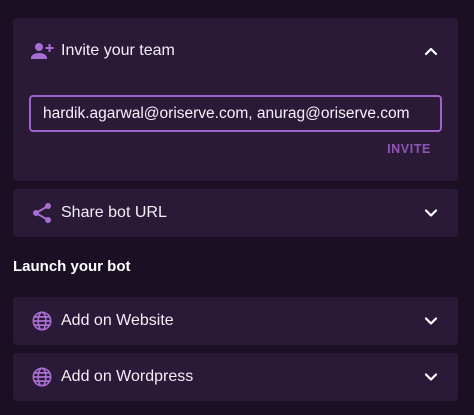  What do you see at coordinates (42, 51) in the screenshot?
I see `person-add-icon` at bounding box center [42, 51].